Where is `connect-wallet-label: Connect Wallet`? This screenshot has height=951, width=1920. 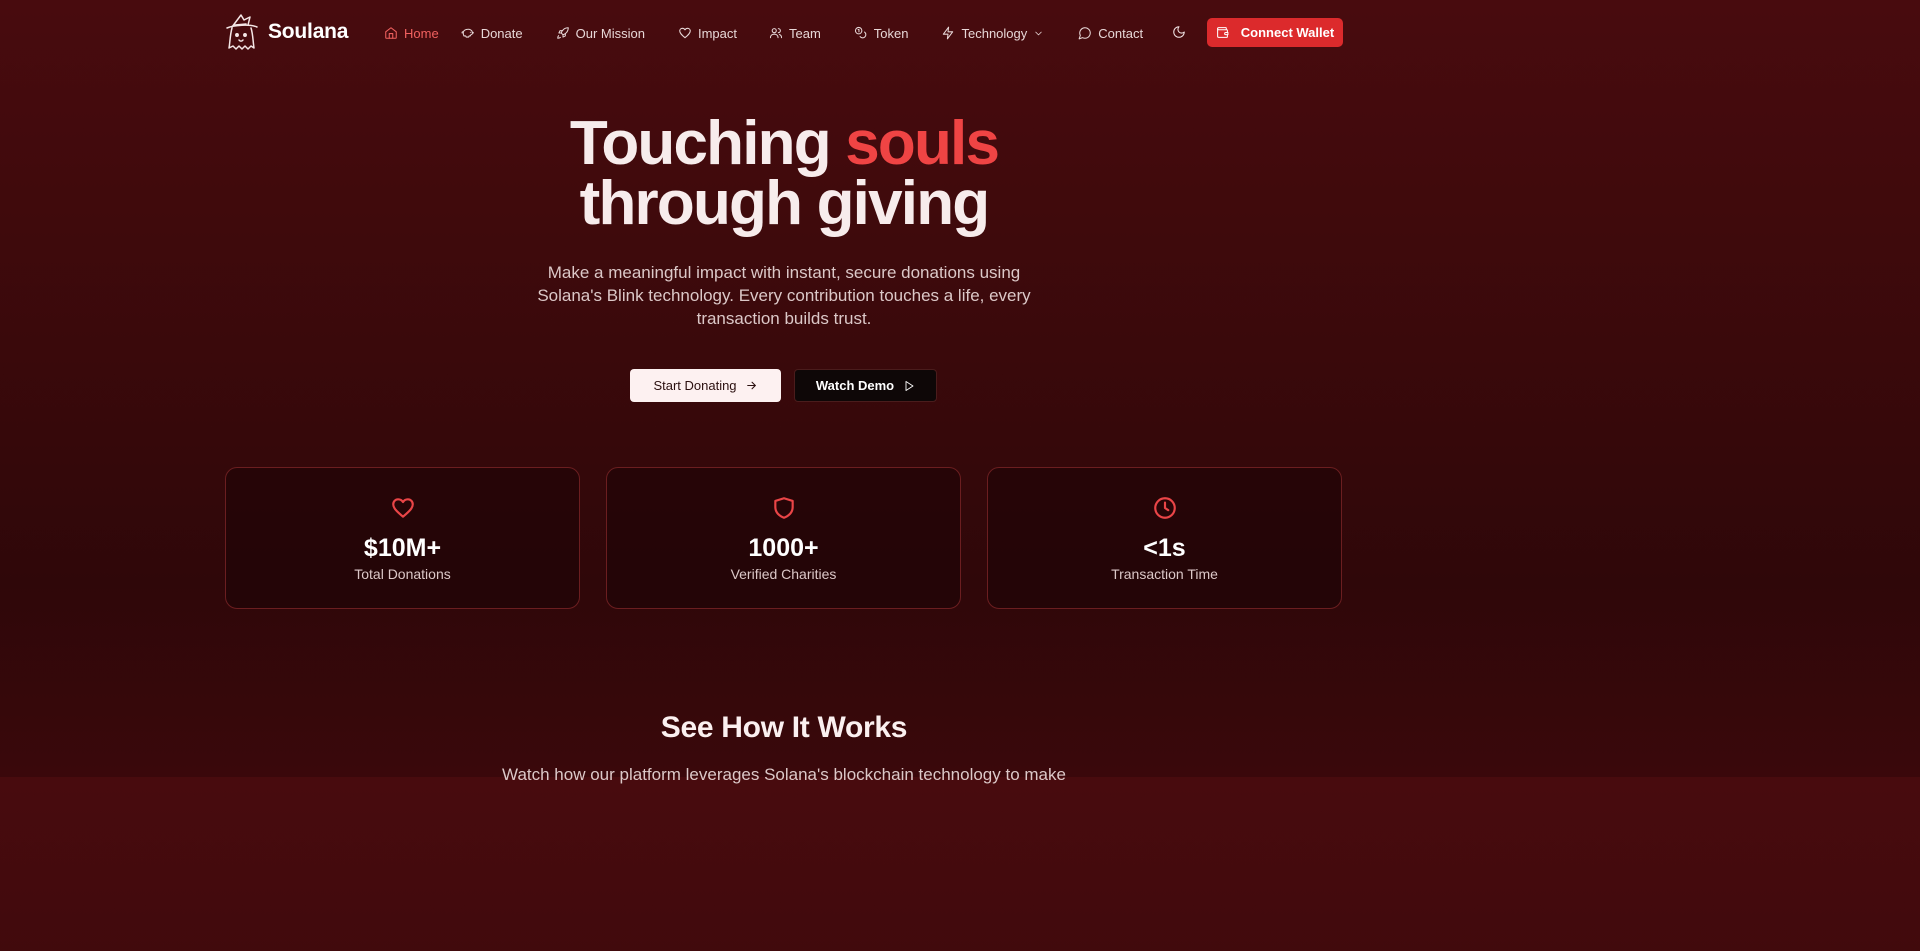
connect-wallet-label: Connect Wallet is located at coordinates (1287, 32).